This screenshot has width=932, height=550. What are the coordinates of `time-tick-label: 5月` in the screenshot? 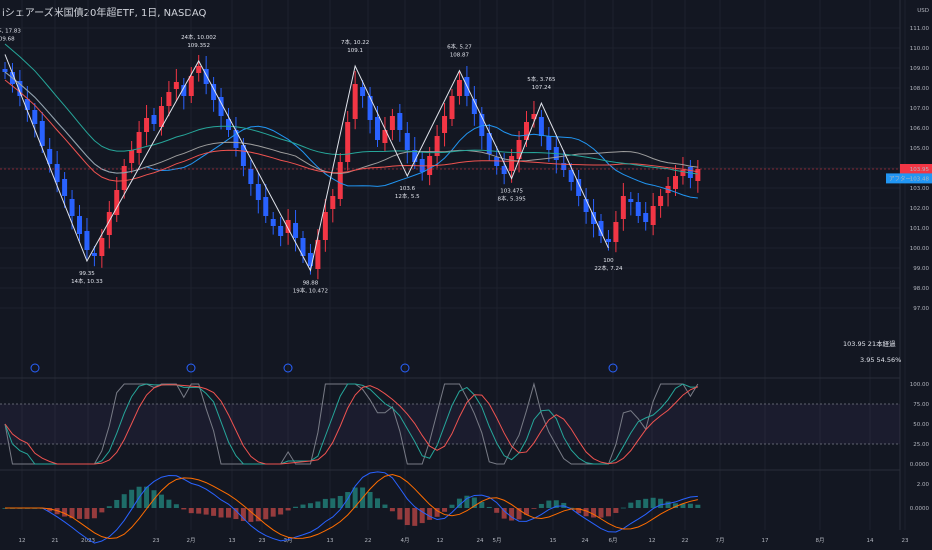 It's located at (497, 540).